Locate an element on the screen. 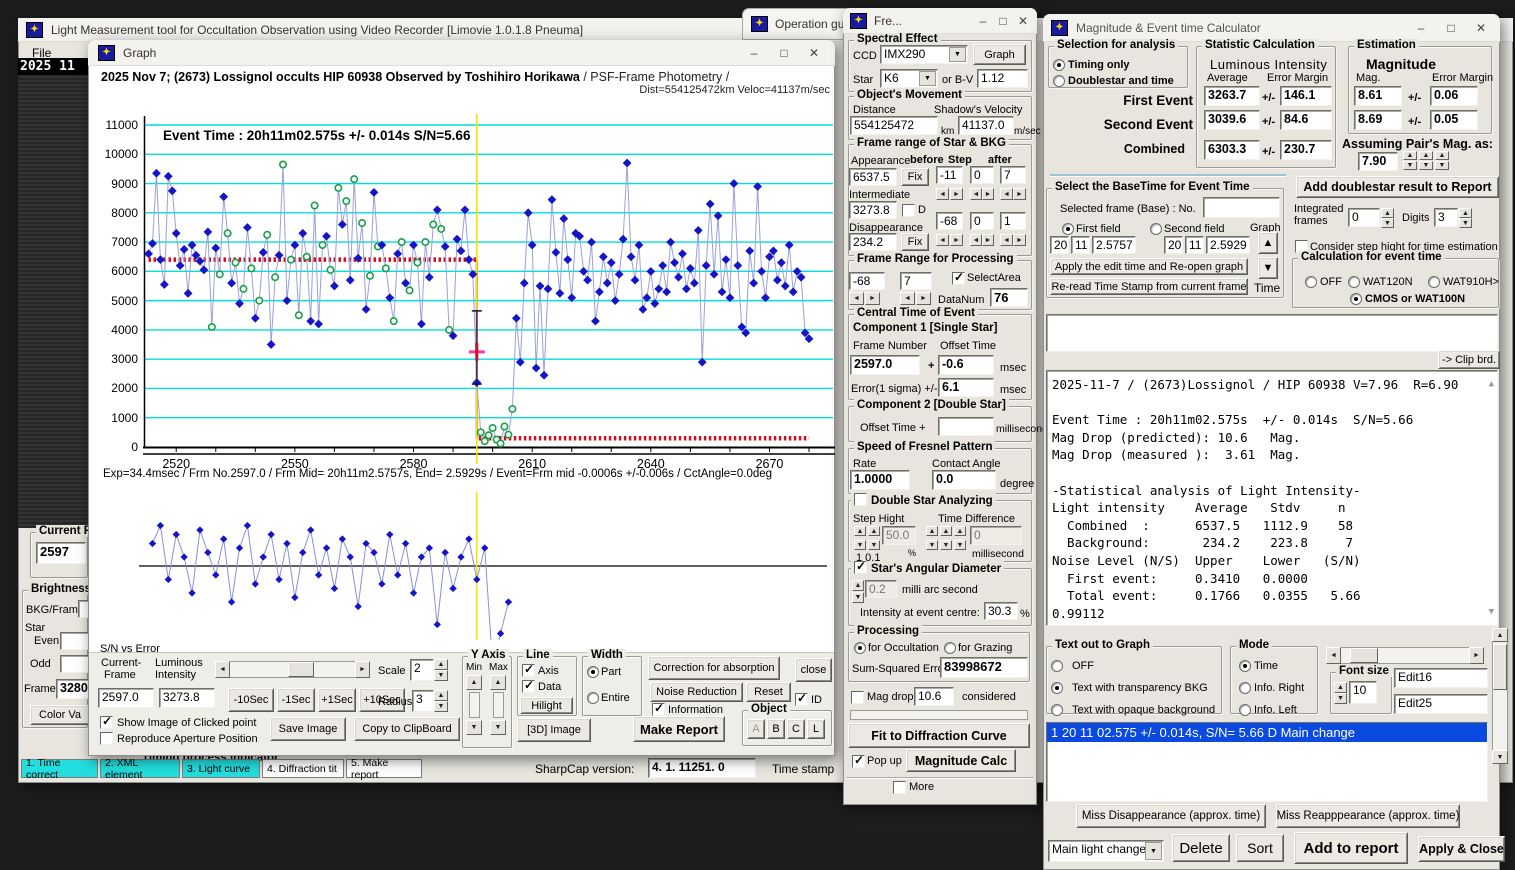 Image resolution: width=1515 pixels, height=870 pixels. first-field-radio is located at coordinates (1068, 229).